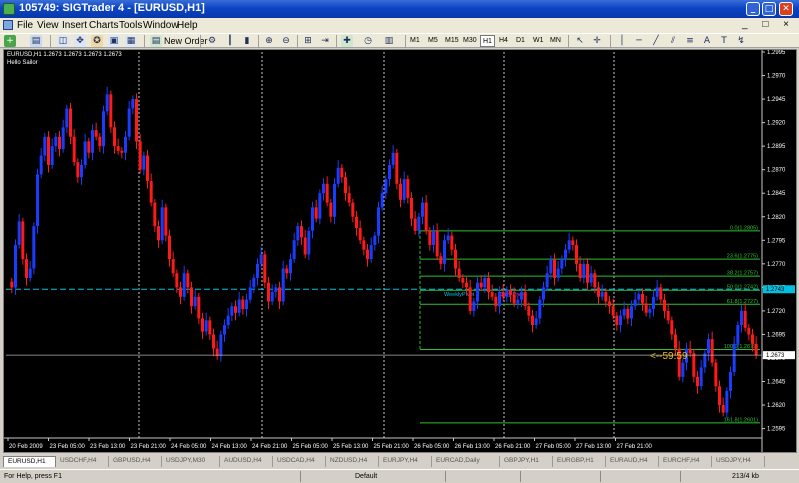 The image size is (799, 483). What do you see at coordinates (97, 41) in the screenshot?
I see `navigator-icon: ✪` at bounding box center [97, 41].